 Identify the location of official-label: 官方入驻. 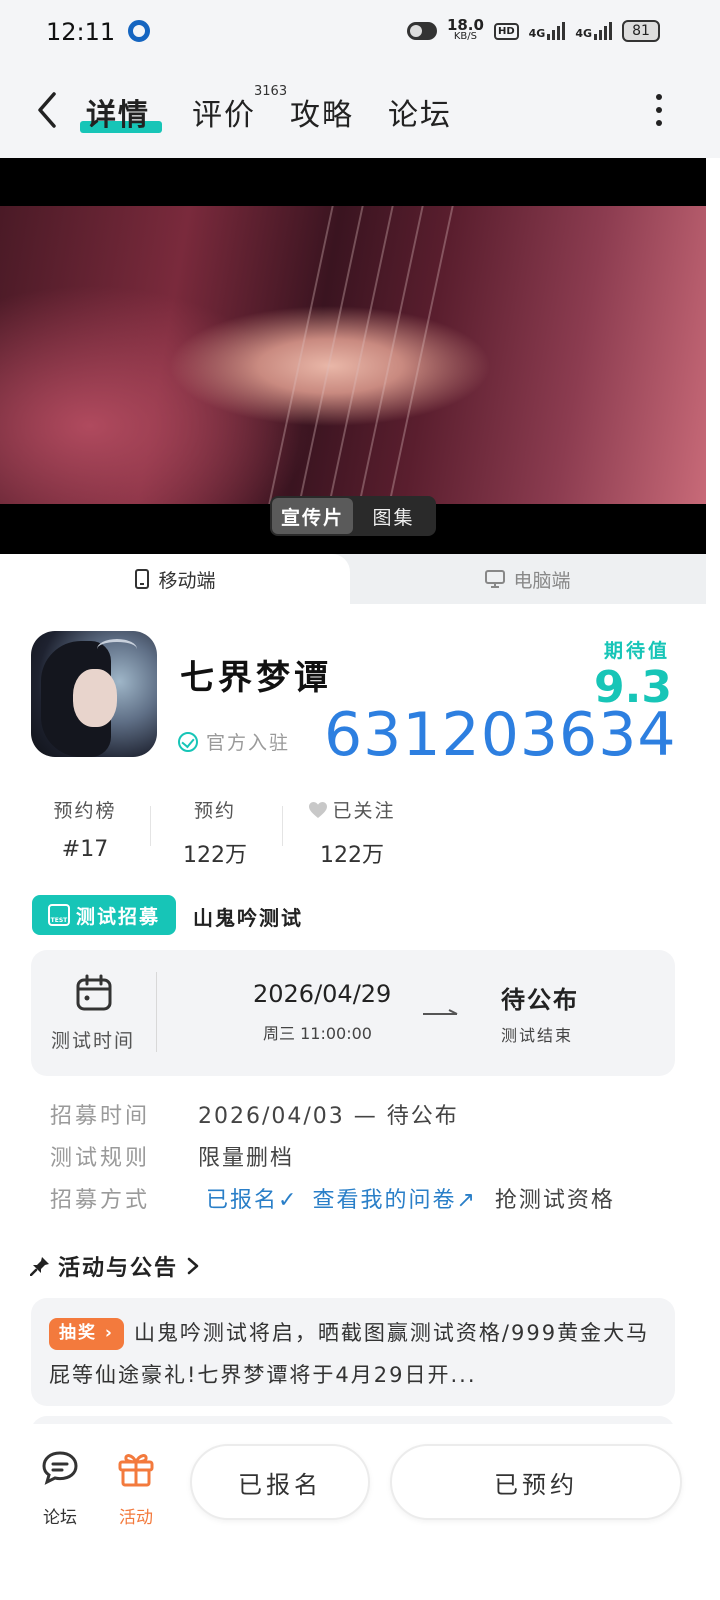
(248, 743).